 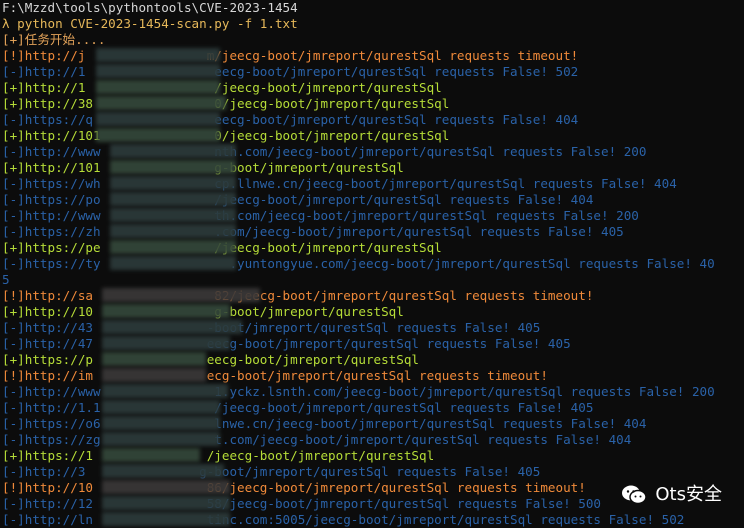 I want to click on watermark: Ots安全, so click(x=671, y=495).